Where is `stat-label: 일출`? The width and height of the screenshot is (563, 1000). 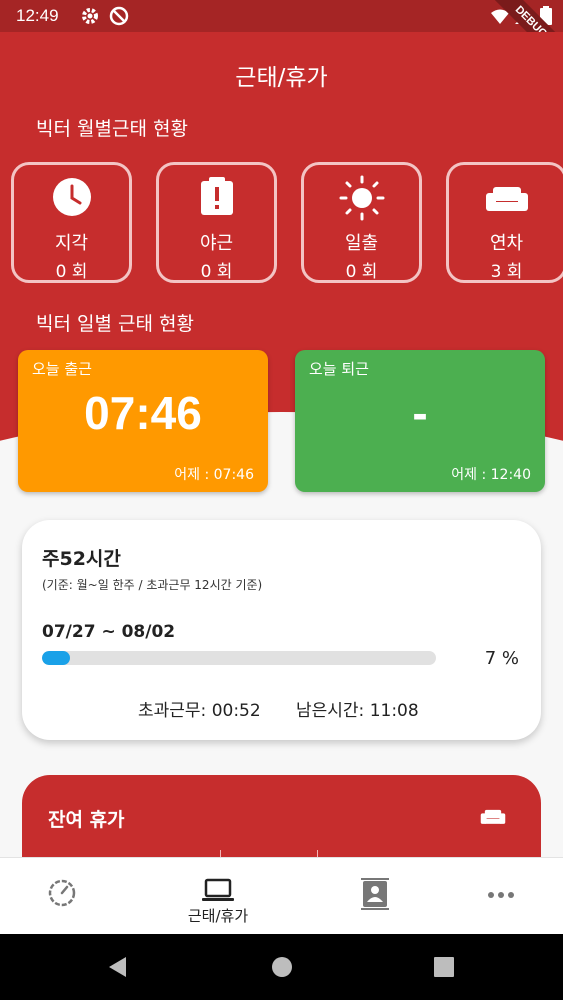 stat-label: 일출 is located at coordinates (361, 243).